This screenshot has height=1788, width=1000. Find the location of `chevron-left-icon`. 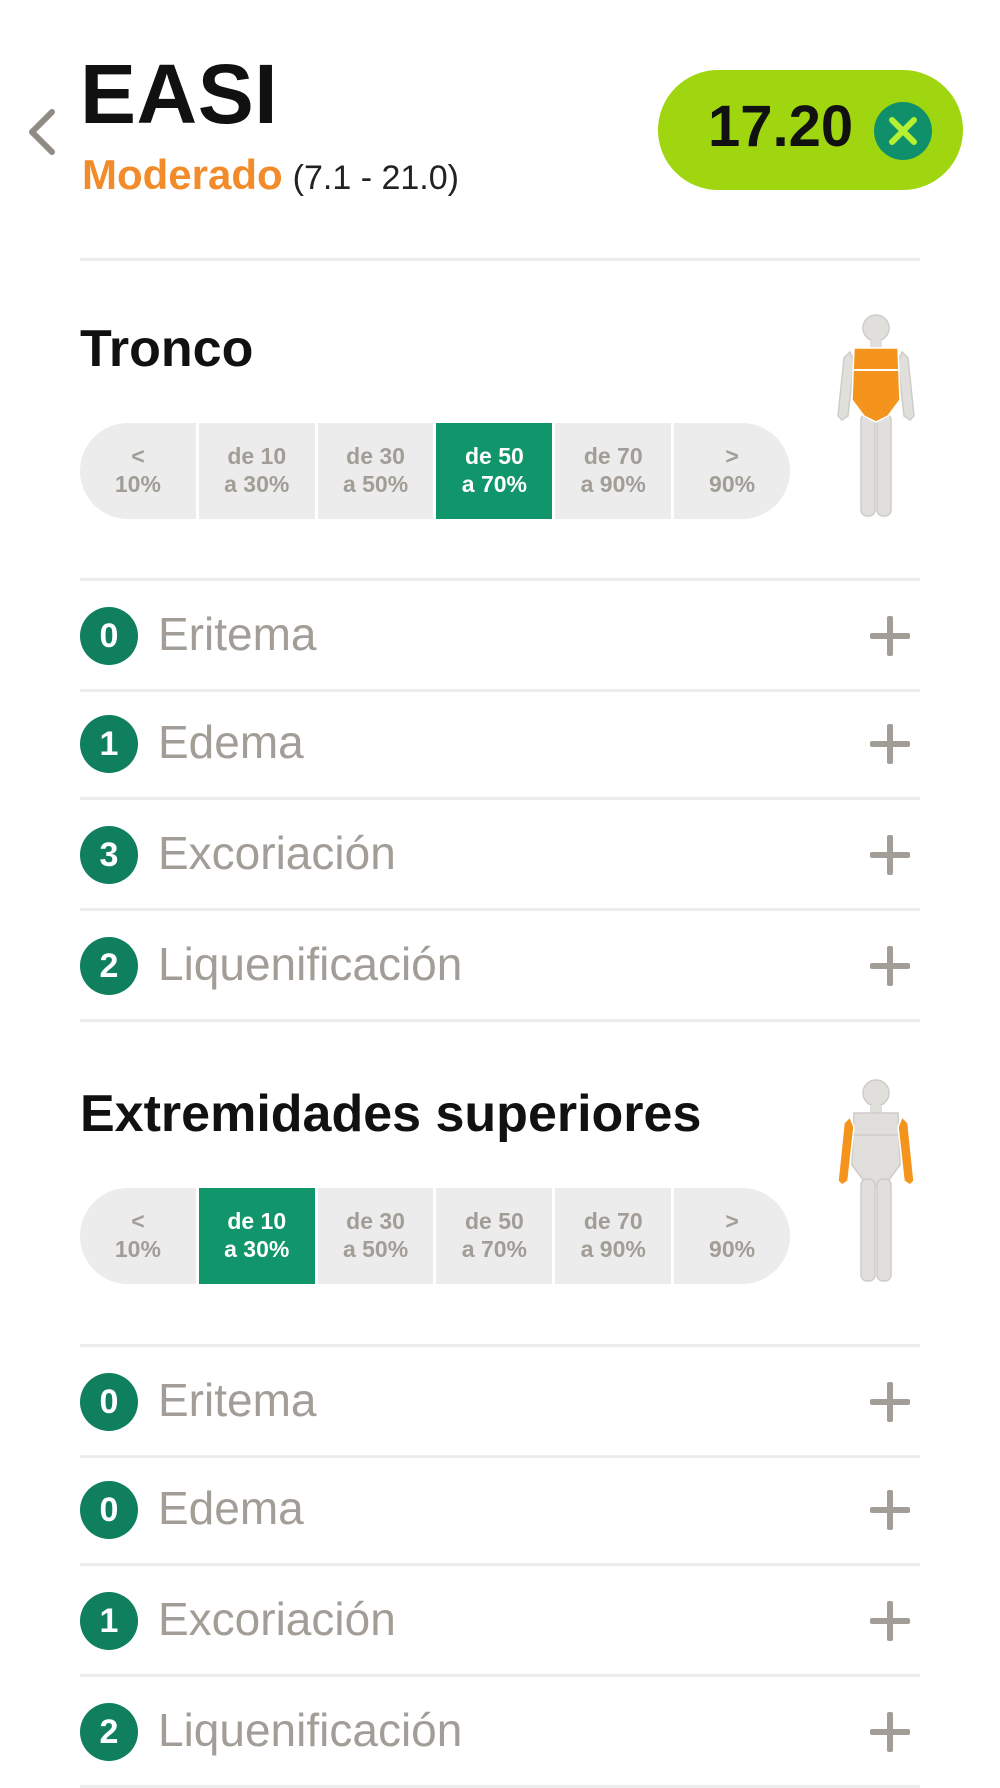

chevron-left-icon is located at coordinates (42, 132).